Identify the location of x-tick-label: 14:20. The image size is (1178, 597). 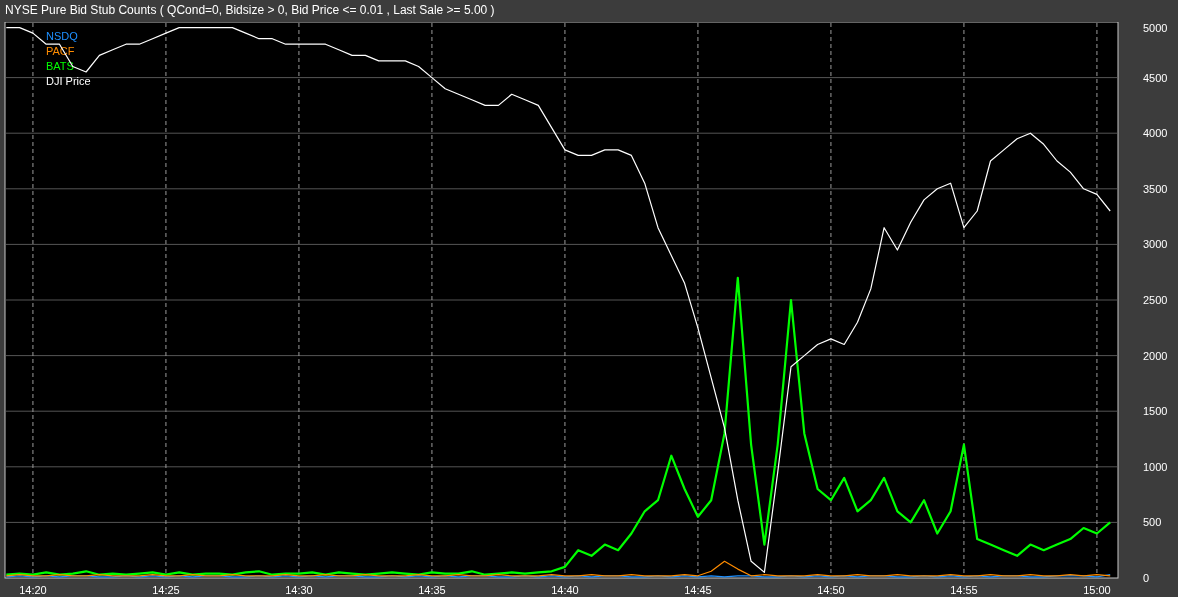
(33, 590).